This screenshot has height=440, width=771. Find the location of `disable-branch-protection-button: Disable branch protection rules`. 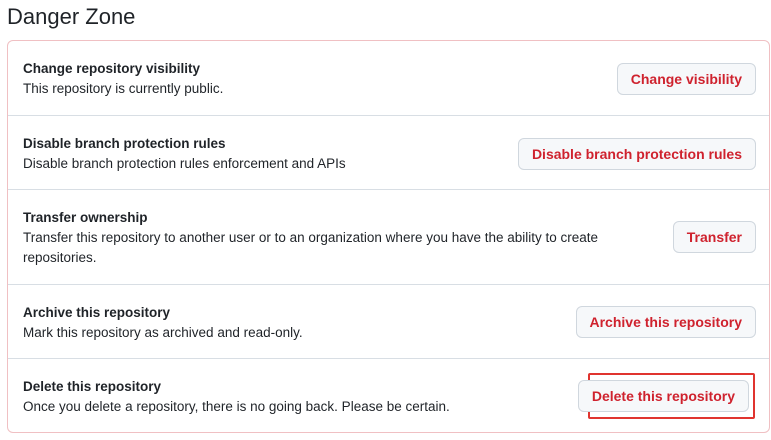

disable-branch-protection-button: Disable branch protection rules is located at coordinates (636, 154).